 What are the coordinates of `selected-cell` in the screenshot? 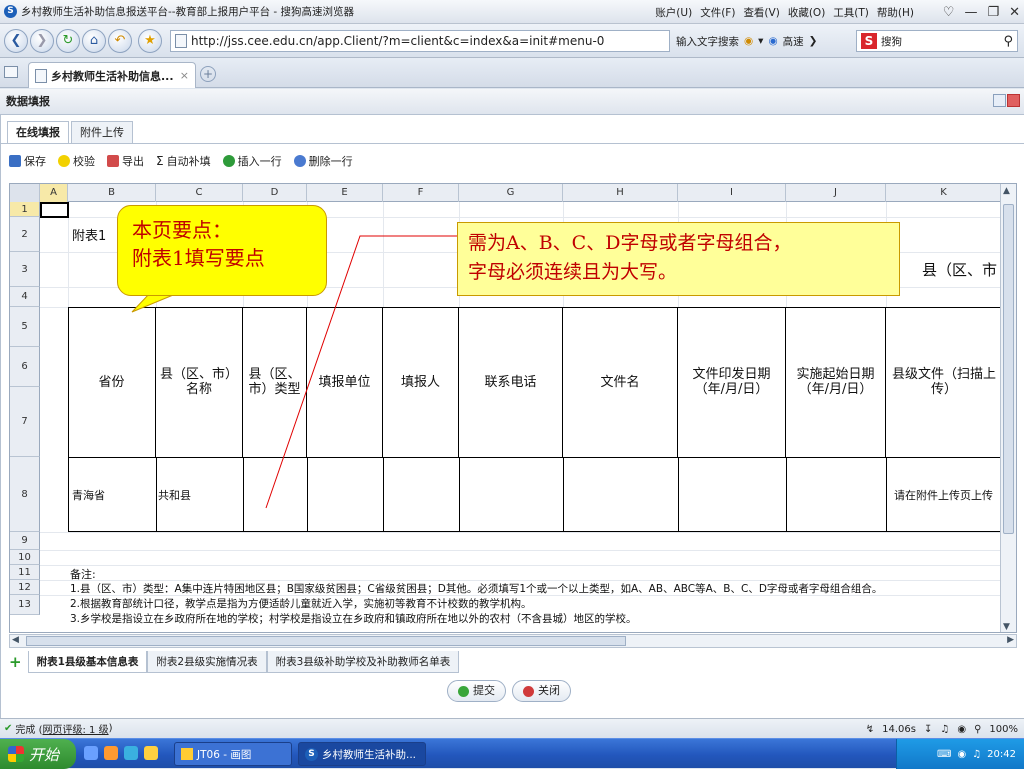 It's located at (54, 210).